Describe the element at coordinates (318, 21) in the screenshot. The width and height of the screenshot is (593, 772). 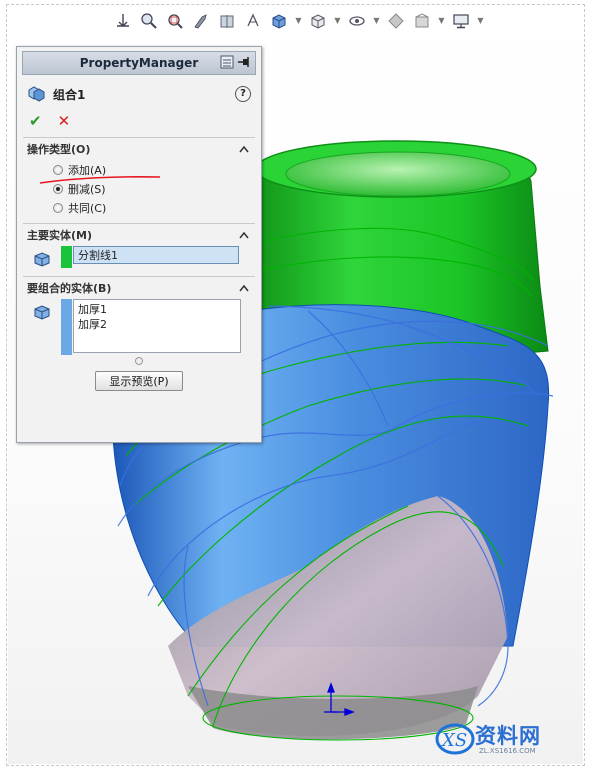
I see `hide-show-items-icon` at that location.